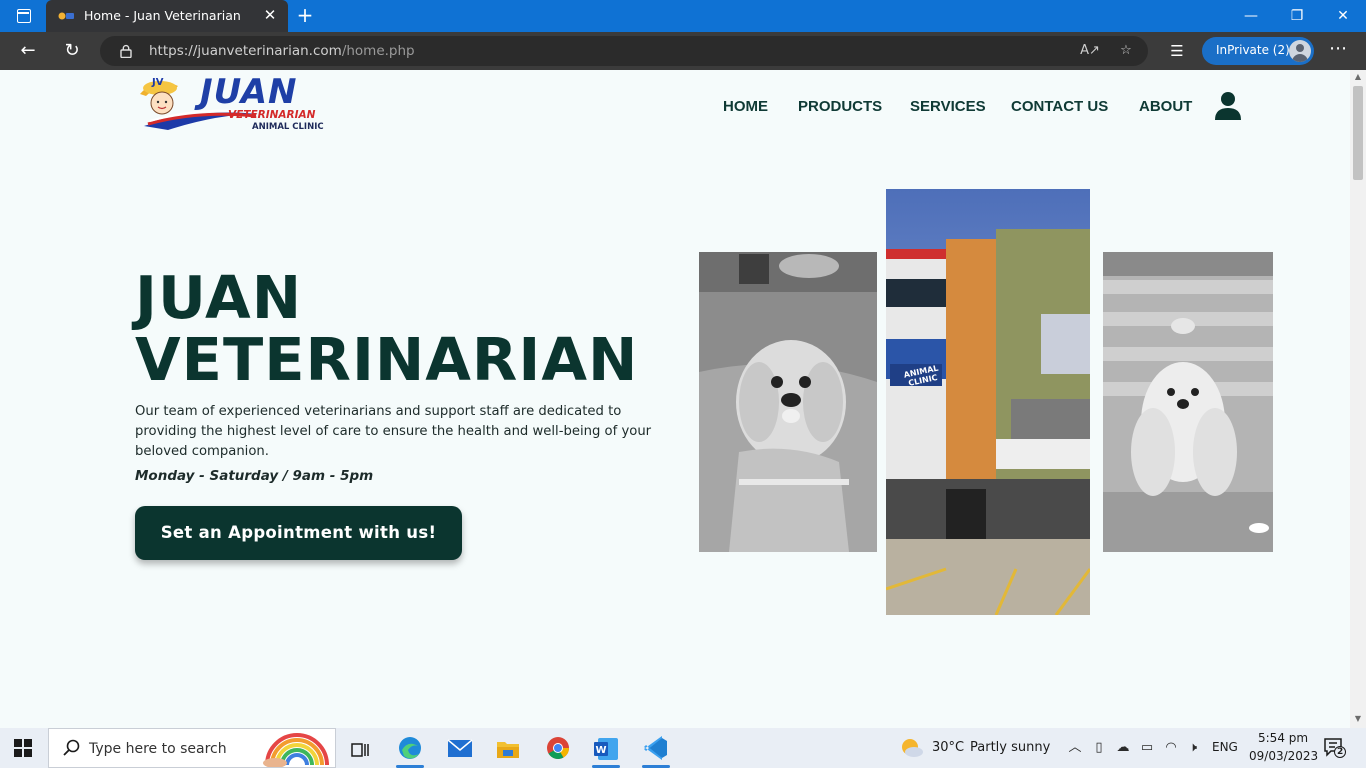 This screenshot has width=1366, height=768. I want to click on svg-text: W, so click(600, 750).